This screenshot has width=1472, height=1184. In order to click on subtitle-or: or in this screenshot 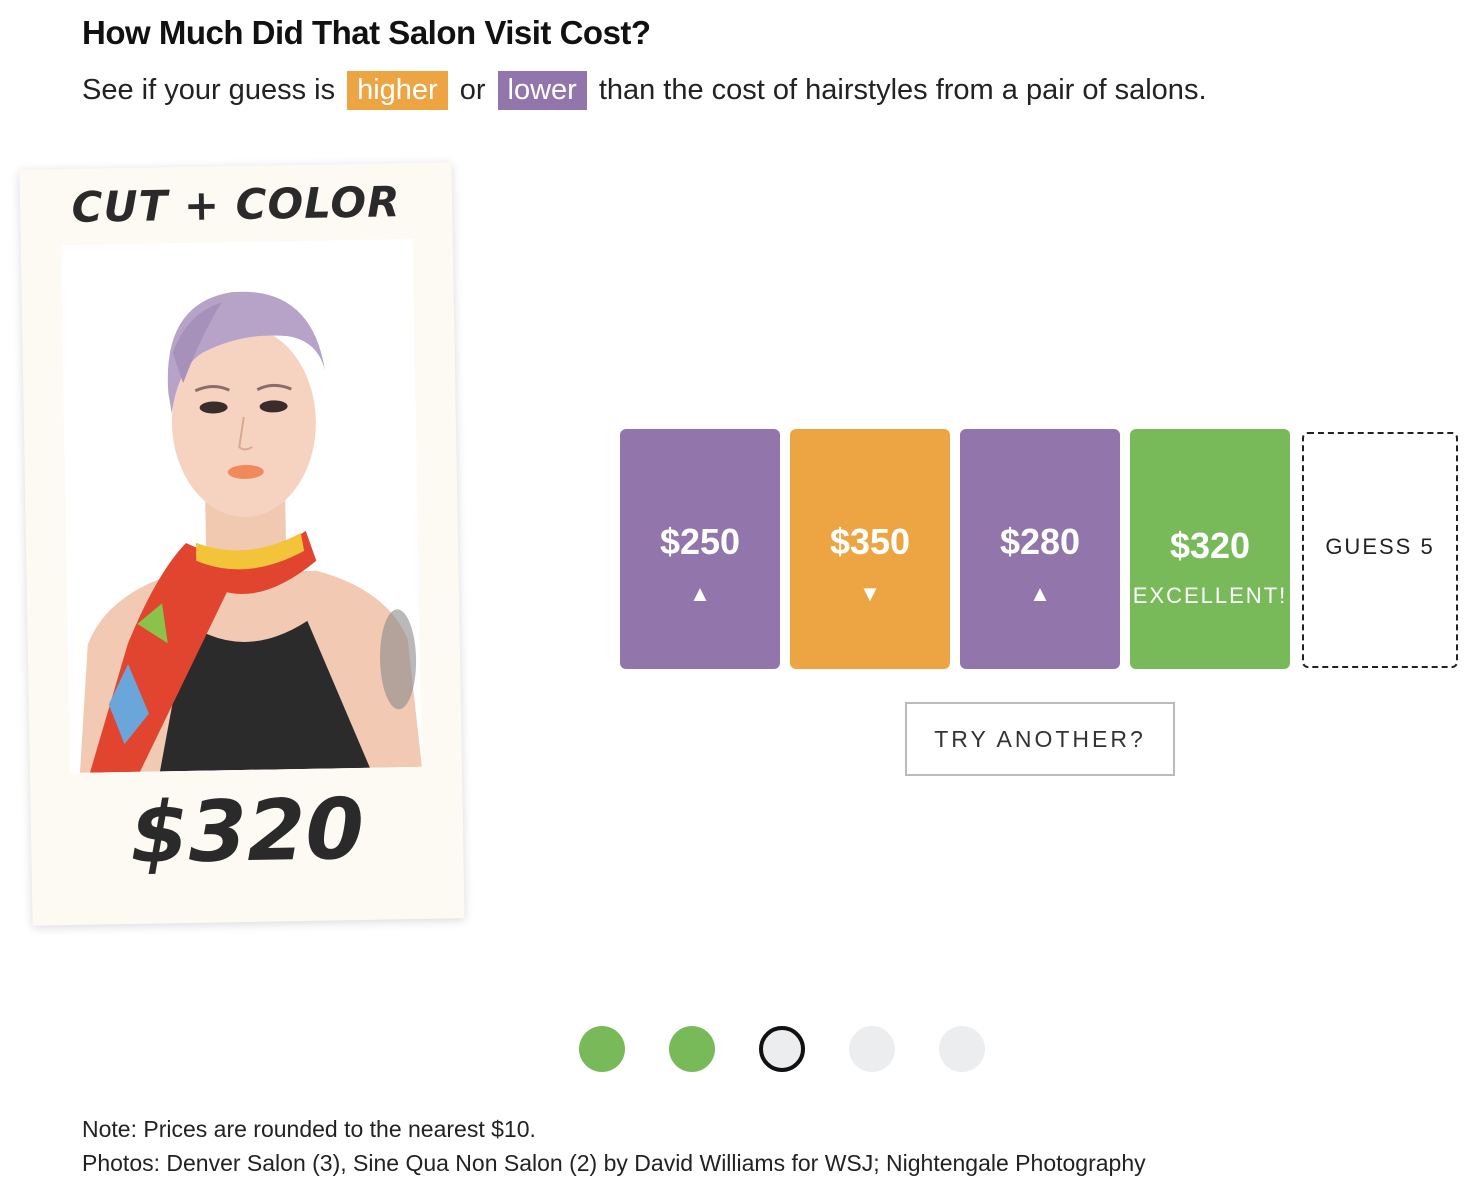, I will do `click(472, 89)`.